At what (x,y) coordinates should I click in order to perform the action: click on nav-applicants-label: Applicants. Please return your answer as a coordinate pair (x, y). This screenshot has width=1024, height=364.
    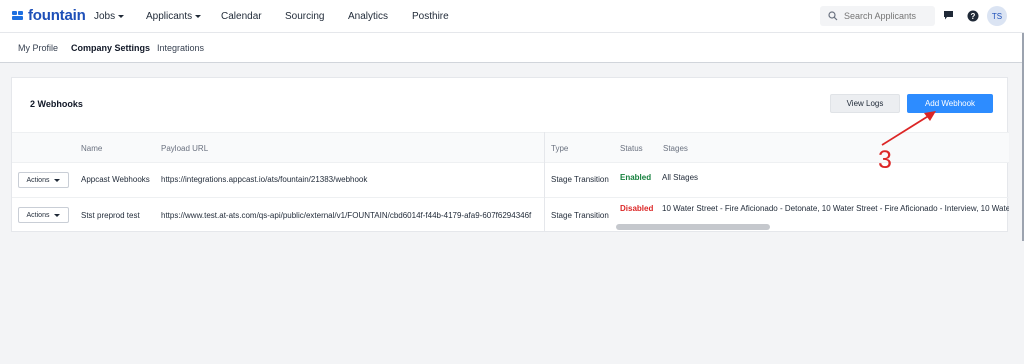
    Looking at the image, I should click on (169, 16).